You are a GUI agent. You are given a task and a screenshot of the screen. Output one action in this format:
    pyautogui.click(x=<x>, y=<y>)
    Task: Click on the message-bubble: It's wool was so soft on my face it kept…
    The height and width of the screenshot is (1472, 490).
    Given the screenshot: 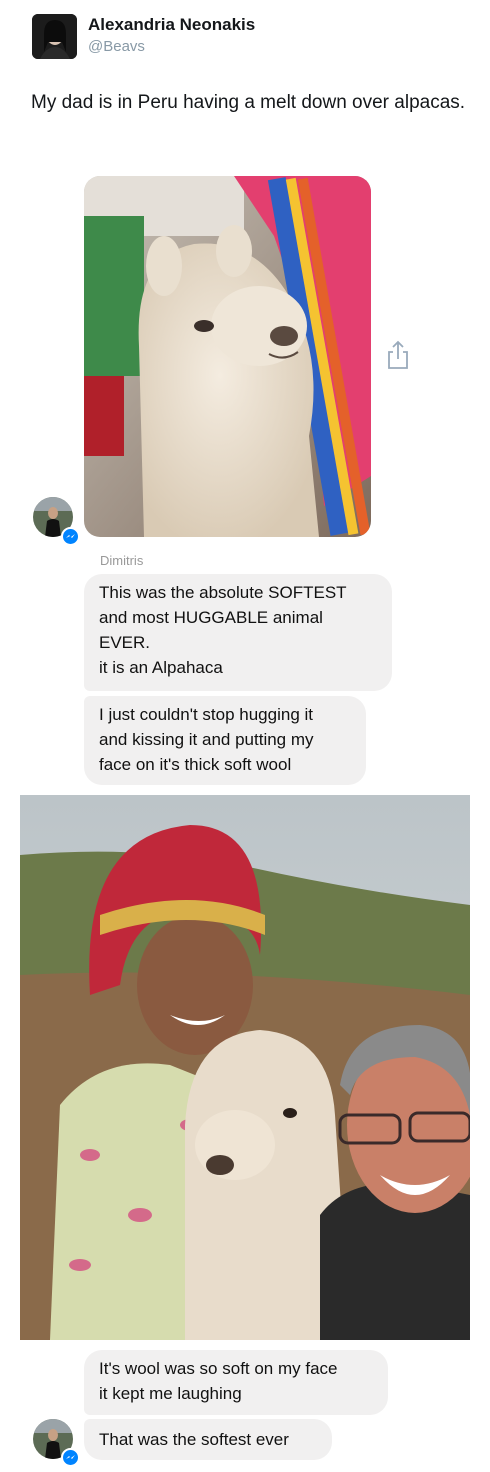 What is the action you would take?
    pyautogui.click(x=236, y=1382)
    